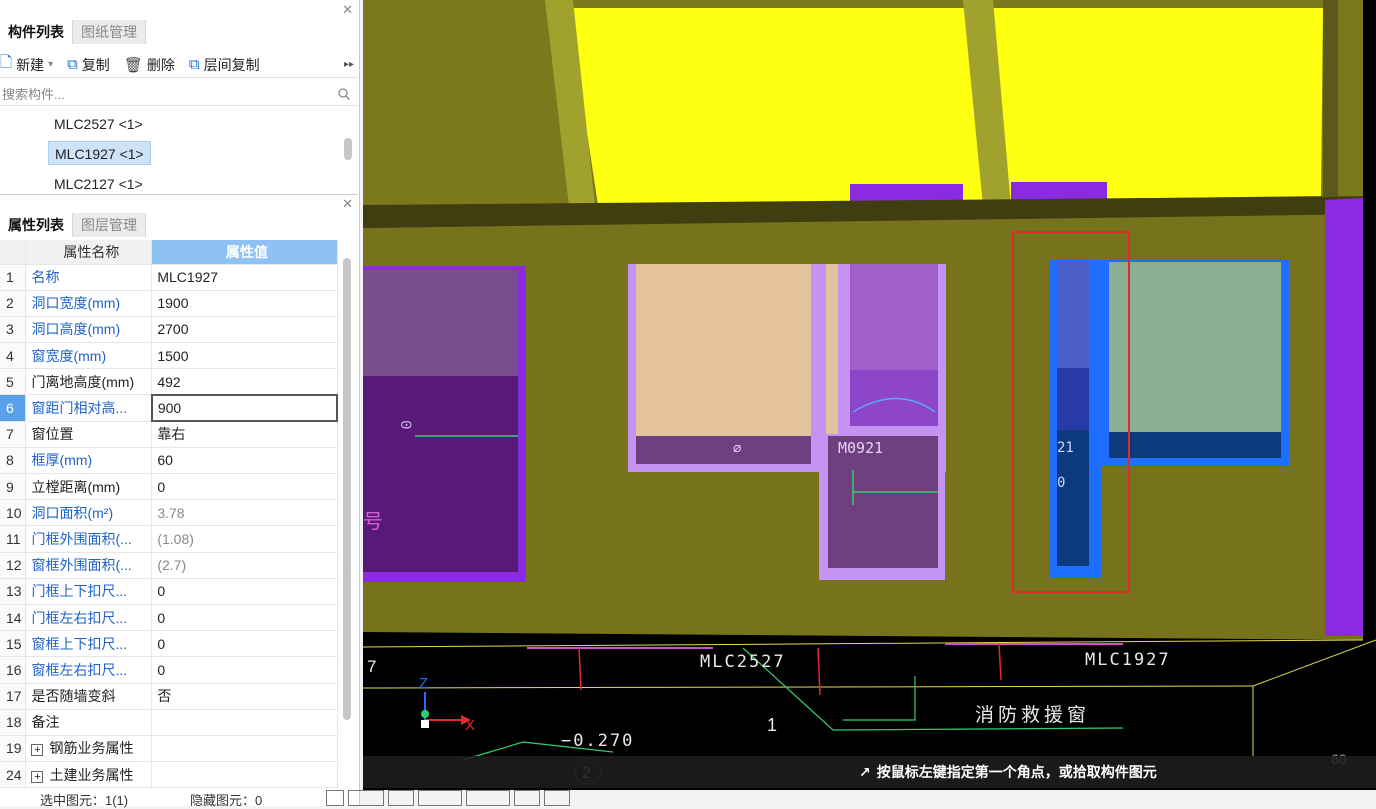 The height and width of the screenshot is (809, 1376). Describe the element at coordinates (13, 722) in the screenshot. I see `row-num: 18` at that location.